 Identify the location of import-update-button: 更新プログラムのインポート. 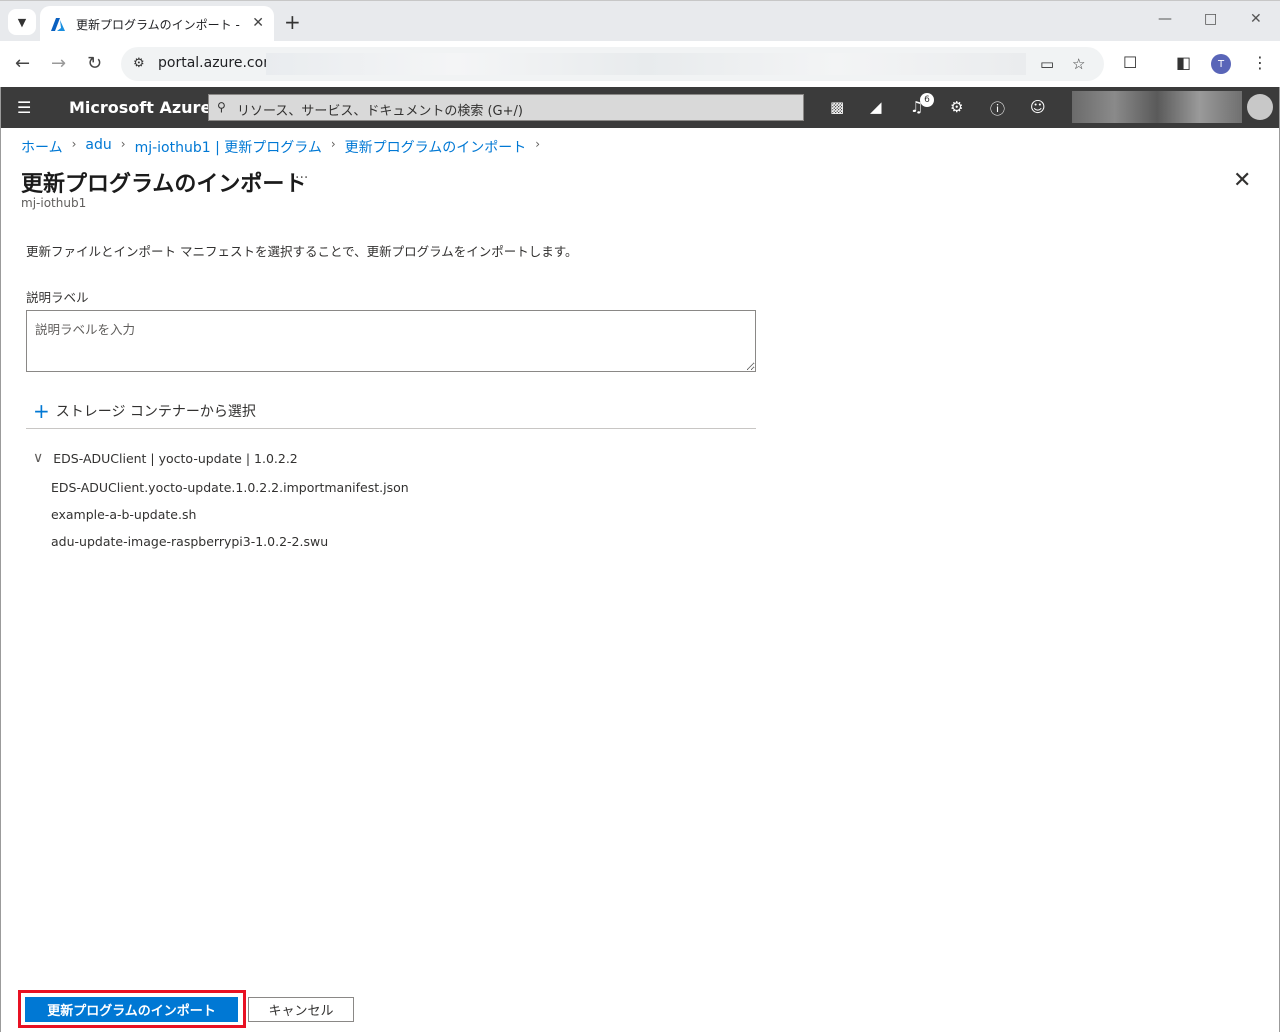
(131, 1009).